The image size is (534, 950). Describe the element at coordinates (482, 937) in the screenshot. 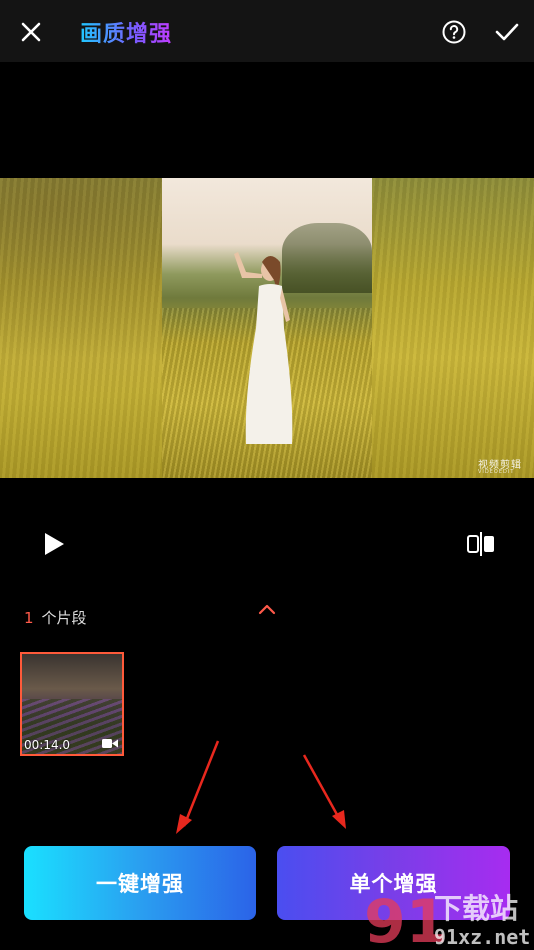

I see `site-watermark-domain: 91xz.net` at that location.